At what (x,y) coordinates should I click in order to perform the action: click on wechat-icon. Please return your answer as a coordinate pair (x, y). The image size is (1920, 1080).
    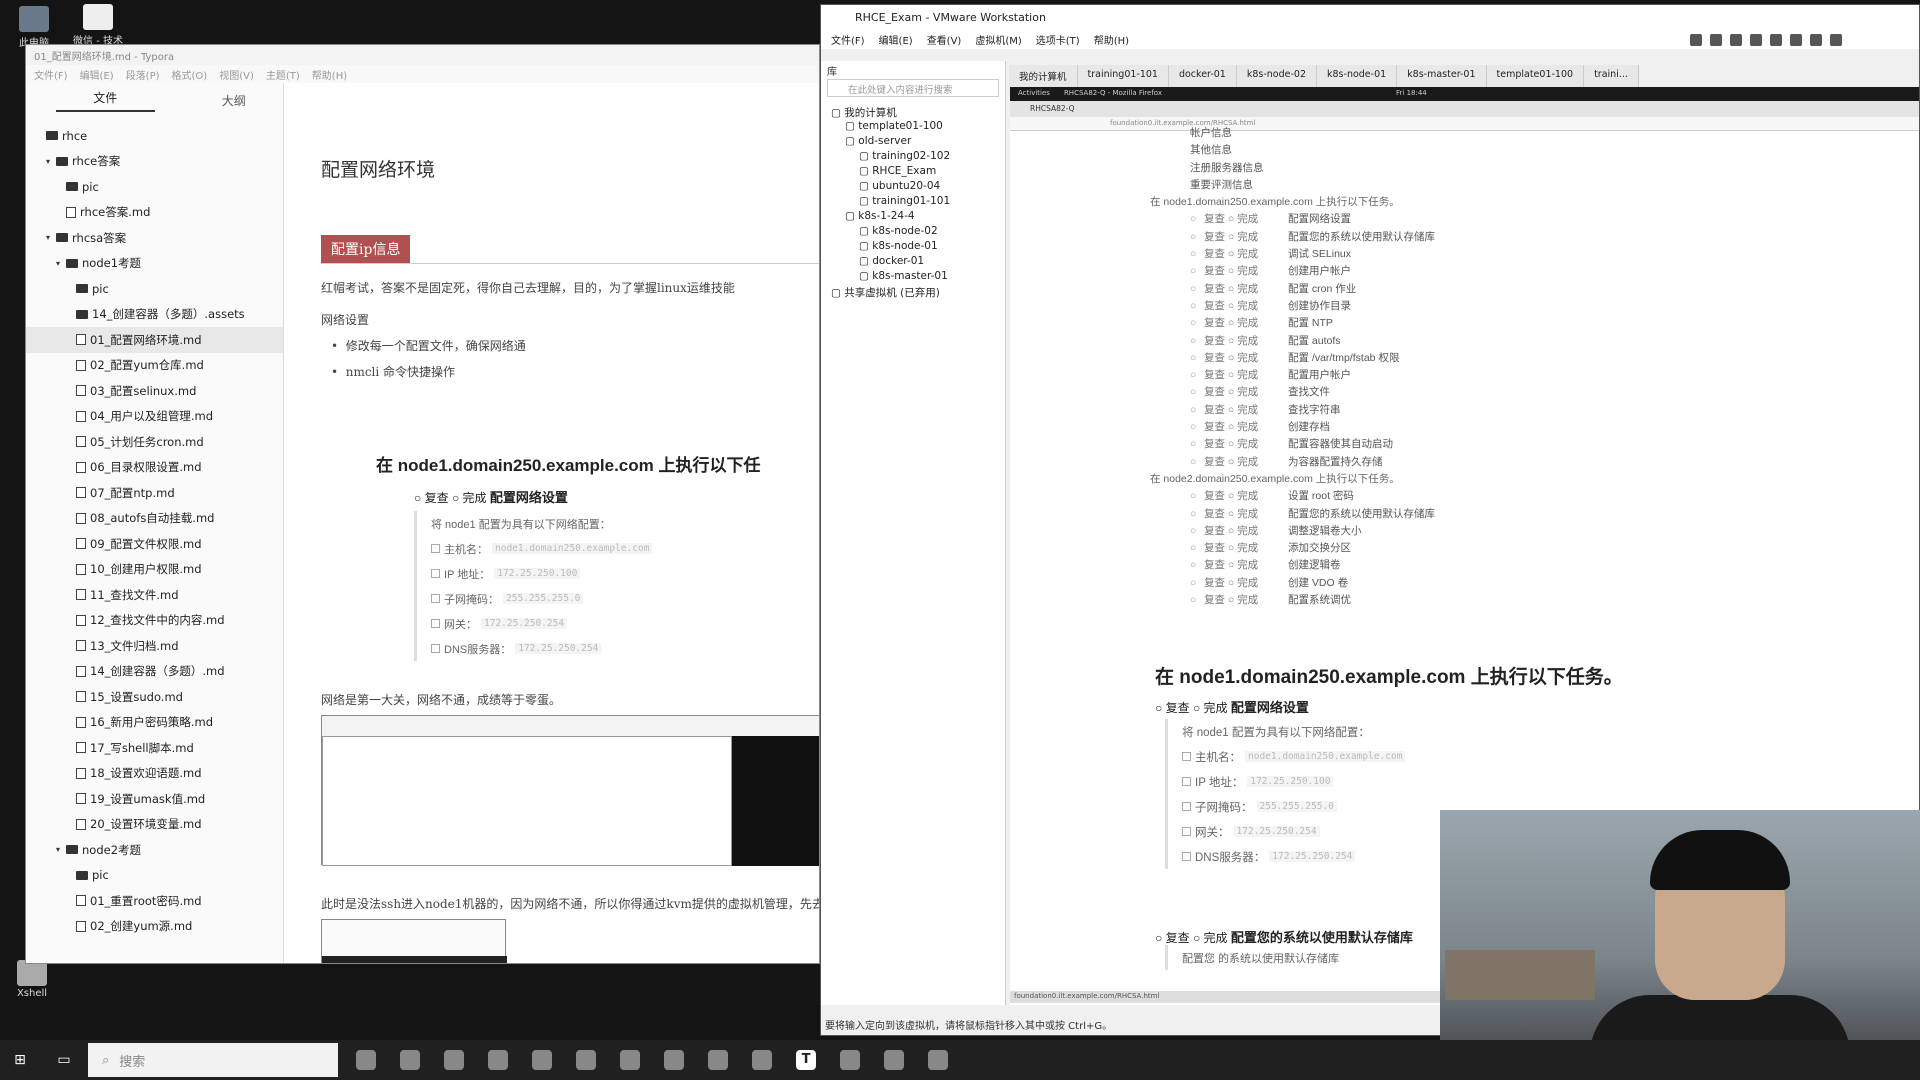
    Looking at the image, I should click on (542, 1060).